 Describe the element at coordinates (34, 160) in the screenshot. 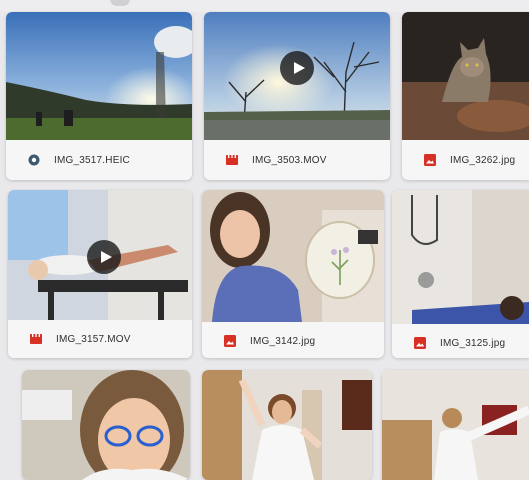

I see `photo-circle-icon` at that location.